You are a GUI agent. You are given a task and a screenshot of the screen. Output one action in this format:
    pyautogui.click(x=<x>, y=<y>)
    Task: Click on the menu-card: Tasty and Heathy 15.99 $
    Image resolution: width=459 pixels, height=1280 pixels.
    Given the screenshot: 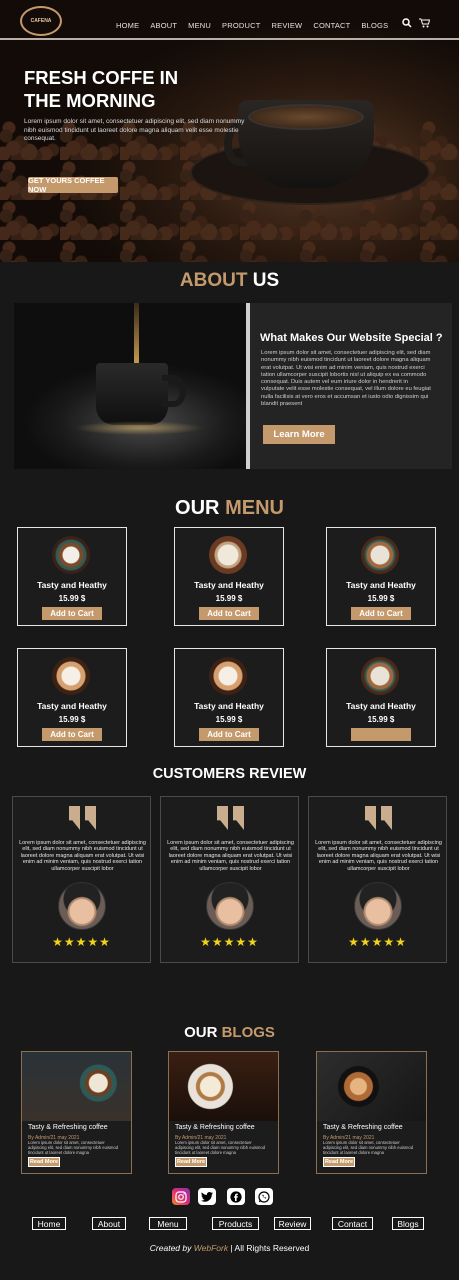 What is the action you would take?
    pyautogui.click(x=381, y=697)
    